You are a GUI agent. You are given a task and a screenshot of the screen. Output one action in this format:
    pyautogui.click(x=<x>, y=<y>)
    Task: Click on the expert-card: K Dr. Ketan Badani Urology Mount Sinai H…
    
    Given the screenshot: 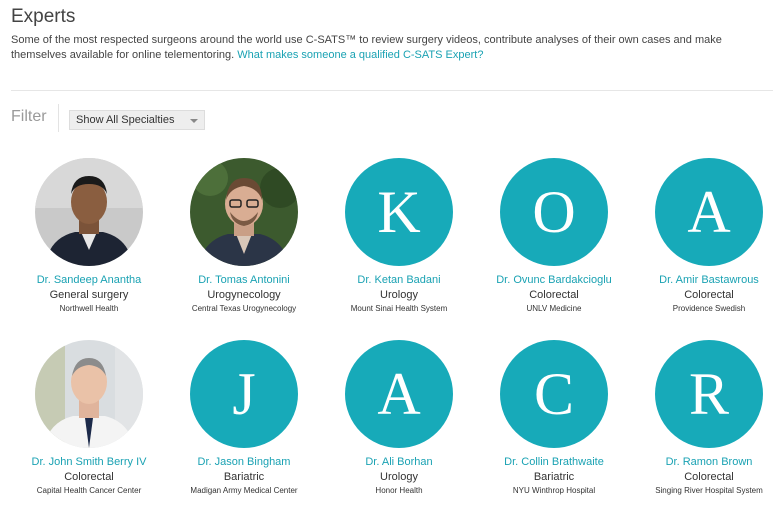 What is the action you would take?
    pyautogui.click(x=399, y=235)
    